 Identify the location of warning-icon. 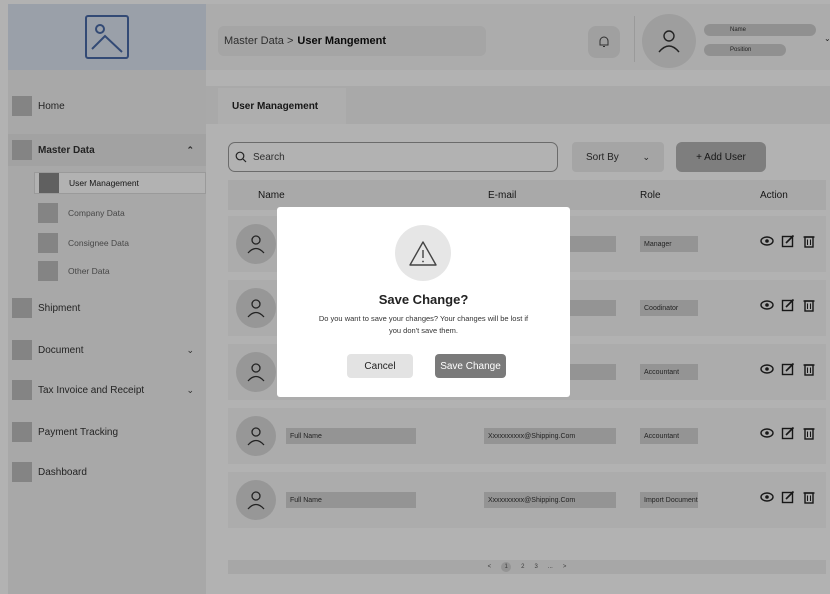
(423, 253).